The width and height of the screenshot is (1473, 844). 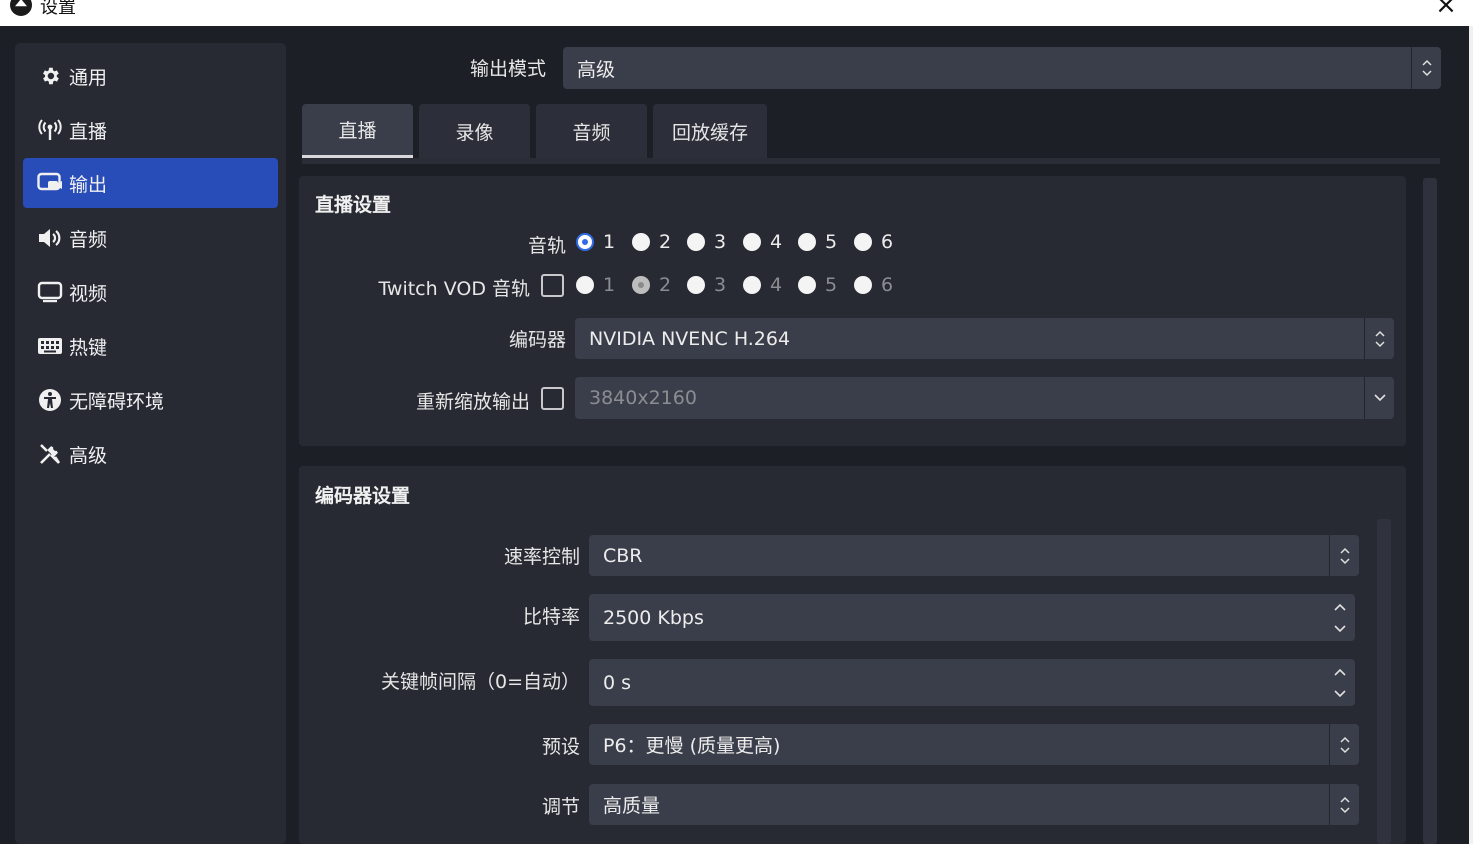 What do you see at coordinates (609, 285) in the screenshot?
I see `twitch-vod-radio-label: 1` at bounding box center [609, 285].